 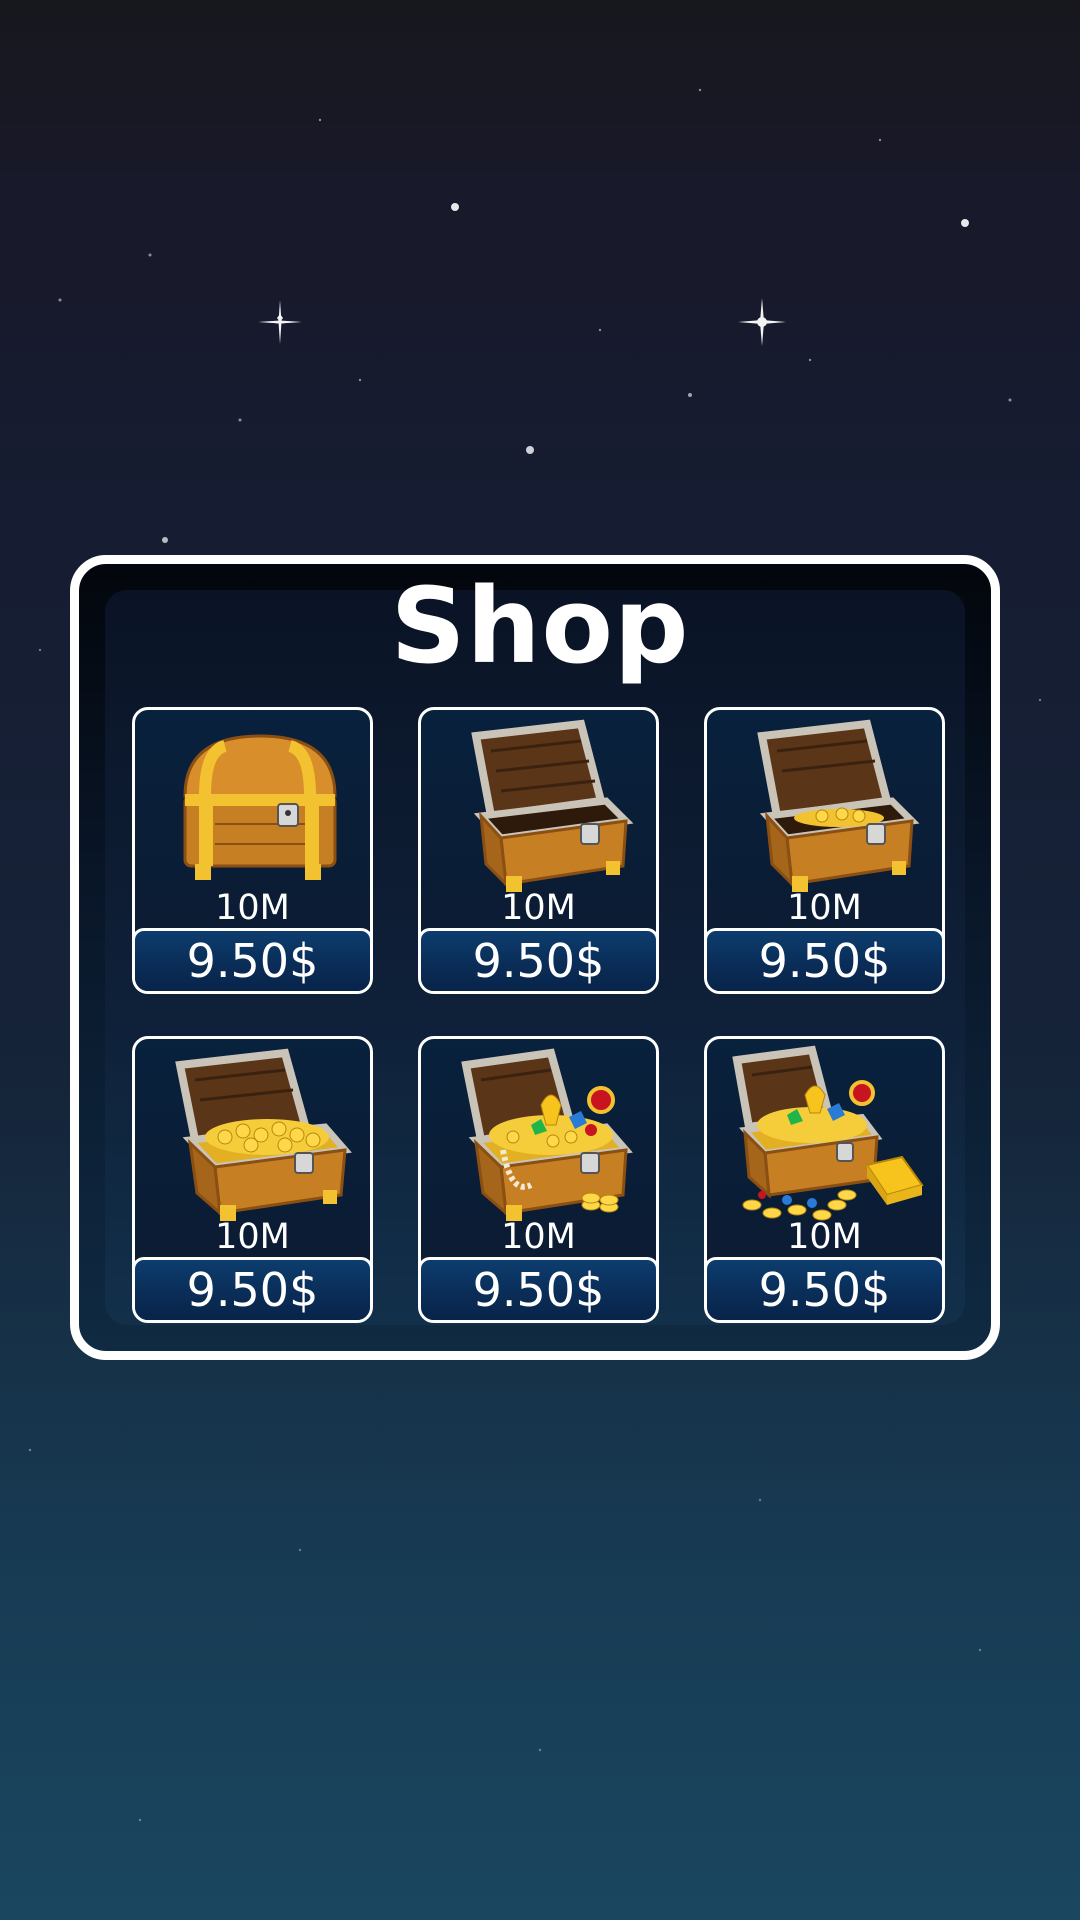 I want to click on shop-item-card-3: 10M 9.50$, so click(x=824, y=850).